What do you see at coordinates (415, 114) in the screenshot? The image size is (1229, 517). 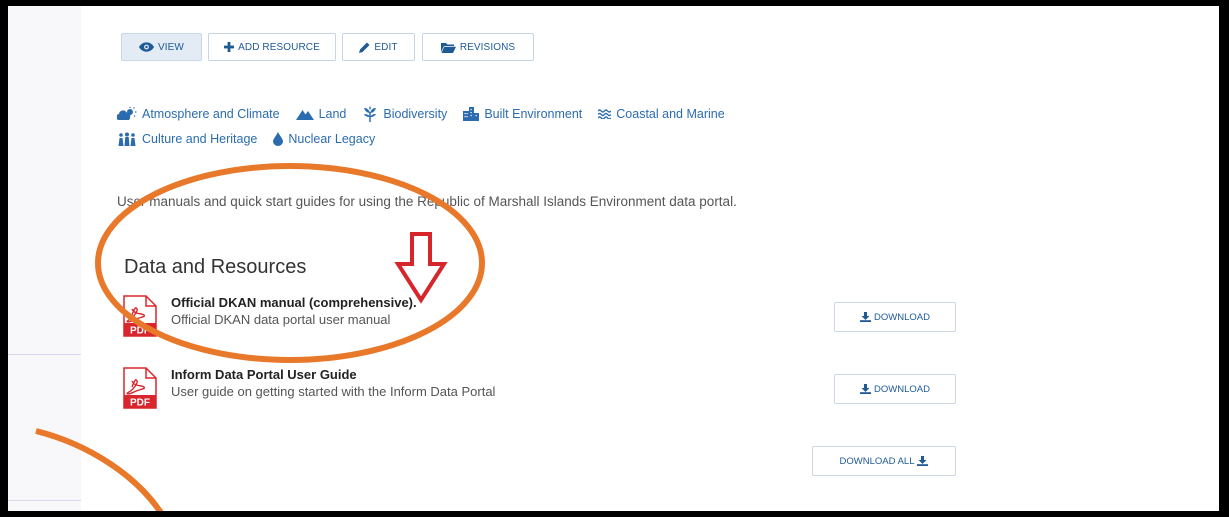 I see `tag-label: Biodiversity` at bounding box center [415, 114].